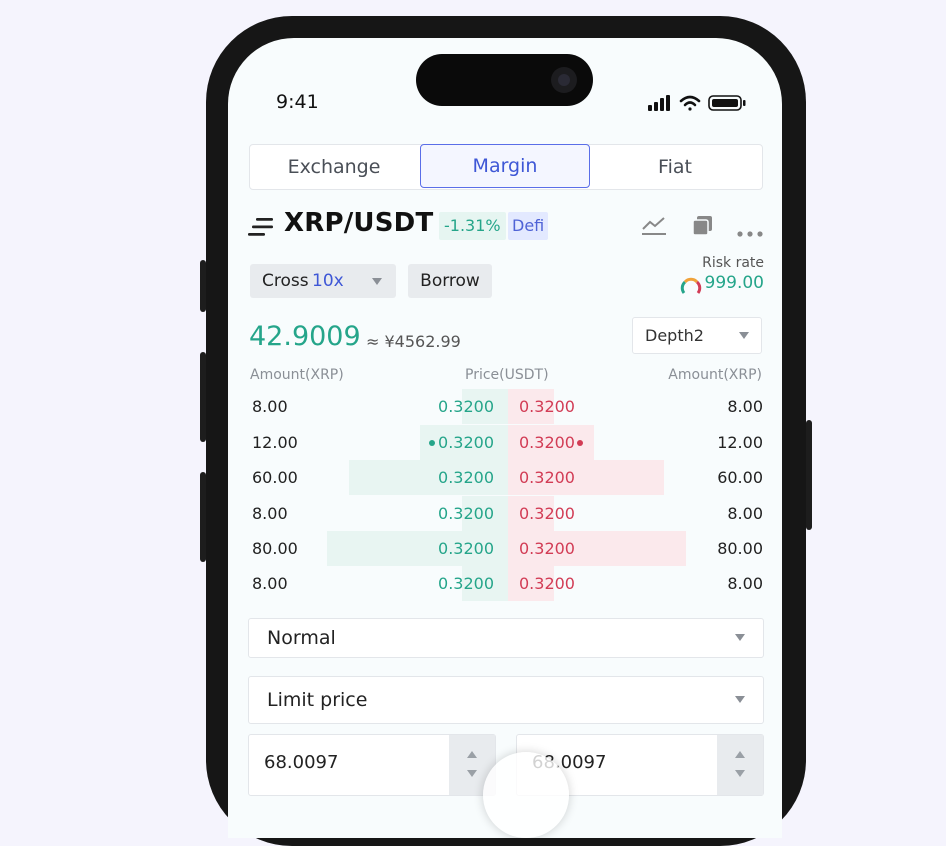  Describe the element at coordinates (740, 548) in the screenshot. I see `ask-amount: 80.00` at that location.